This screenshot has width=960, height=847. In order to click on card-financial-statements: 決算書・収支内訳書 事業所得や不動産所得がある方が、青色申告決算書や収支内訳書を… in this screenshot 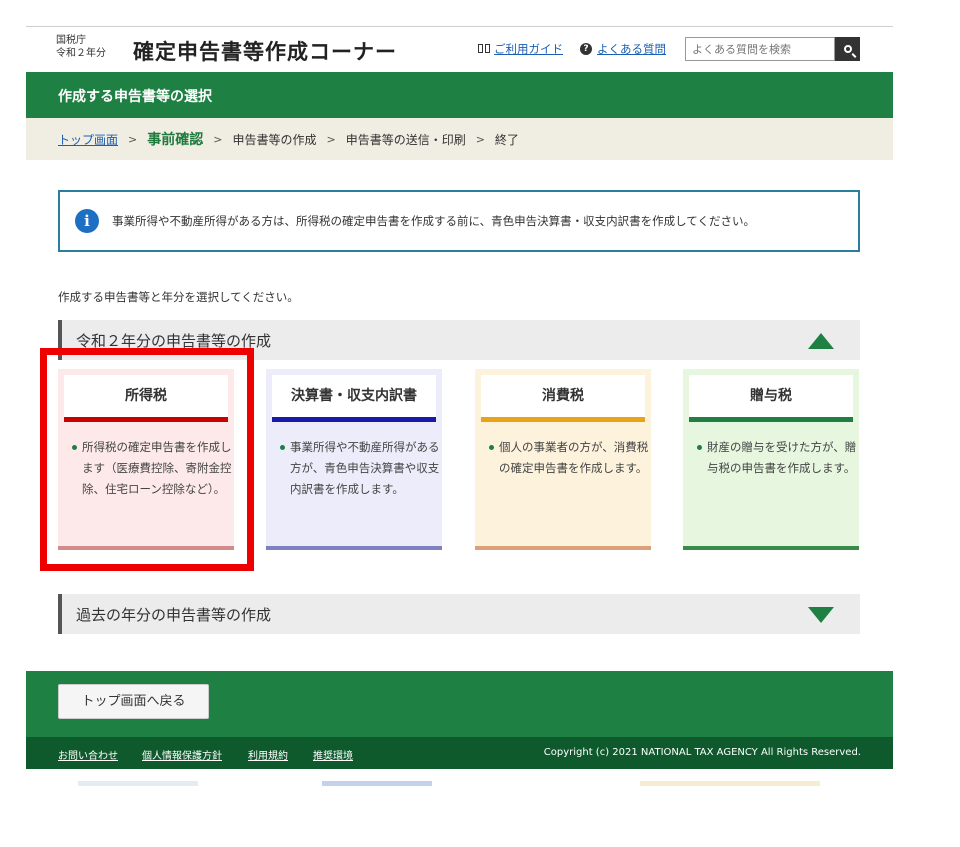, I will do `click(354, 459)`.